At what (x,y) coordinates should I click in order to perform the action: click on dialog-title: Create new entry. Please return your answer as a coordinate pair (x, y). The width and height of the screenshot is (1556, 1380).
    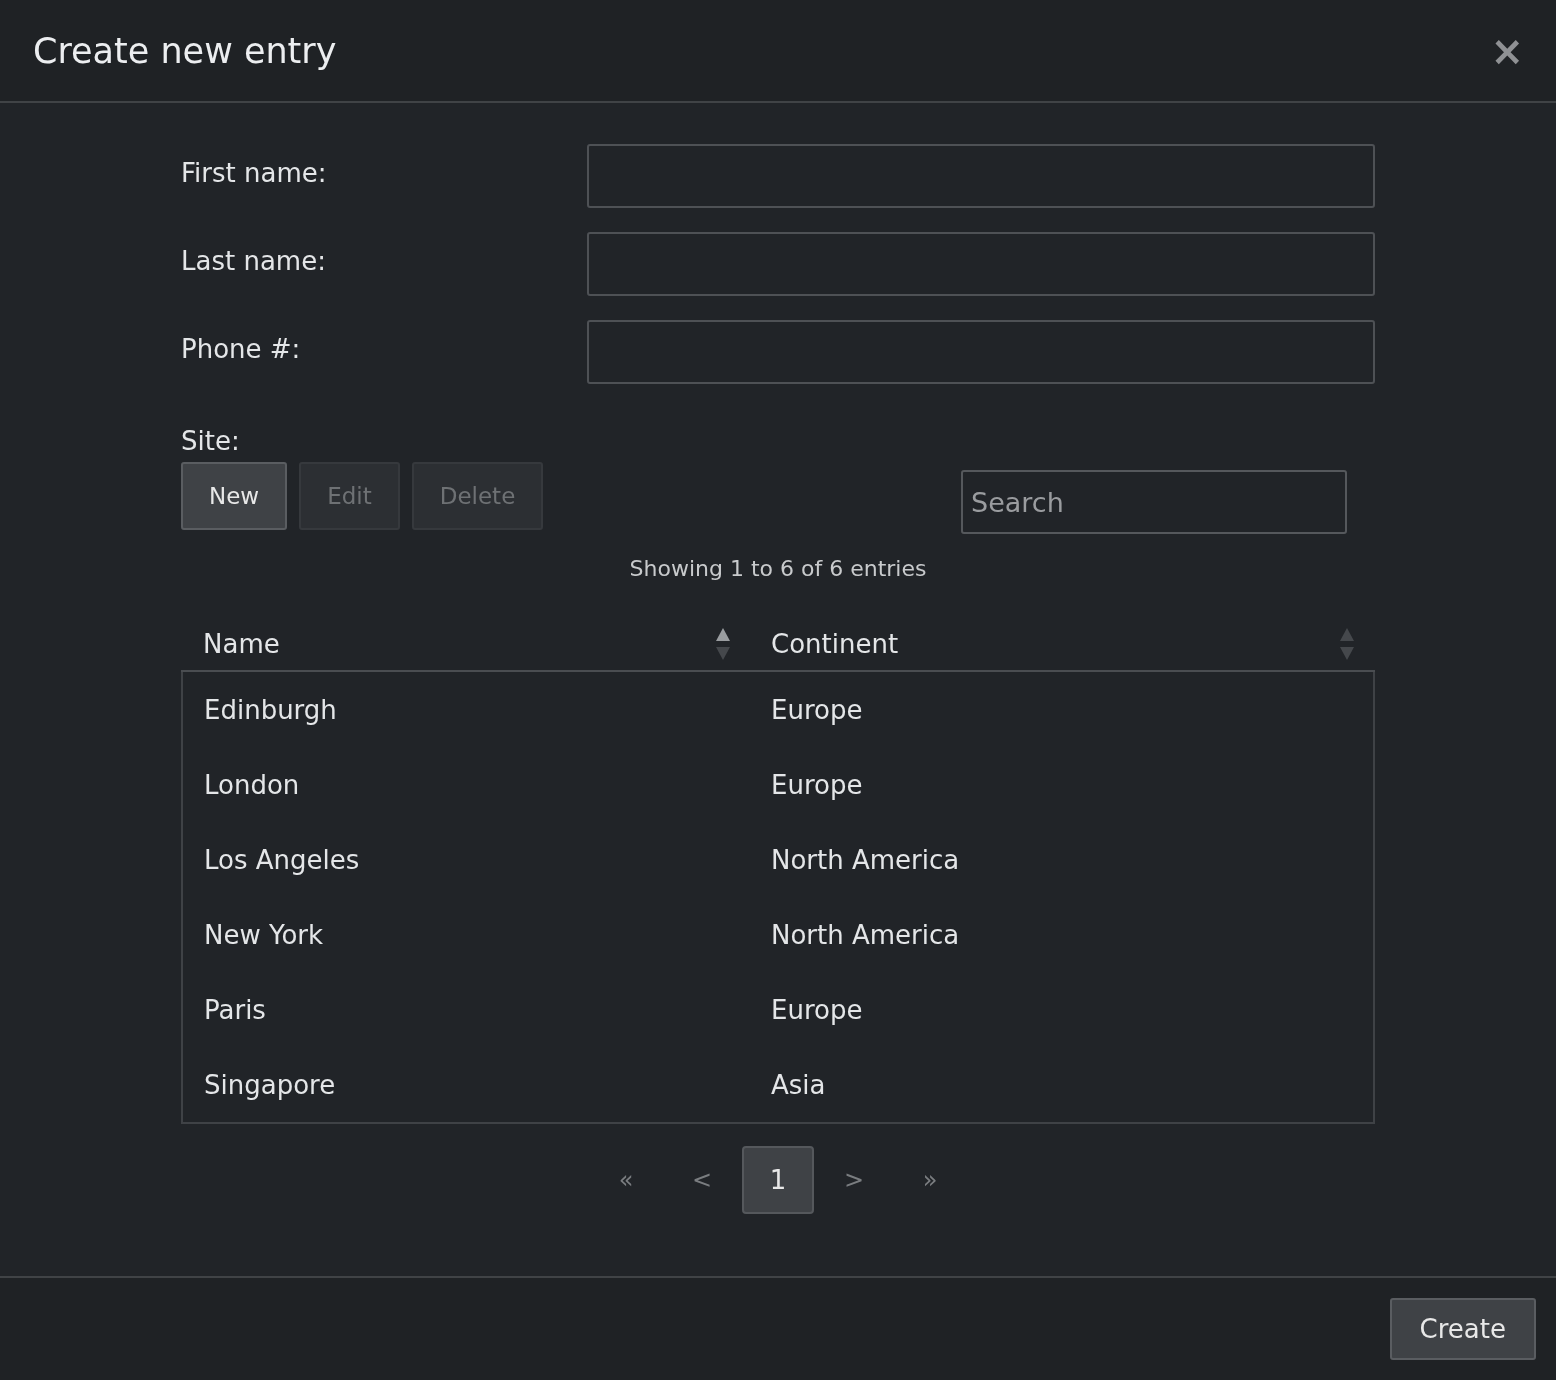
    Looking at the image, I should click on (185, 50).